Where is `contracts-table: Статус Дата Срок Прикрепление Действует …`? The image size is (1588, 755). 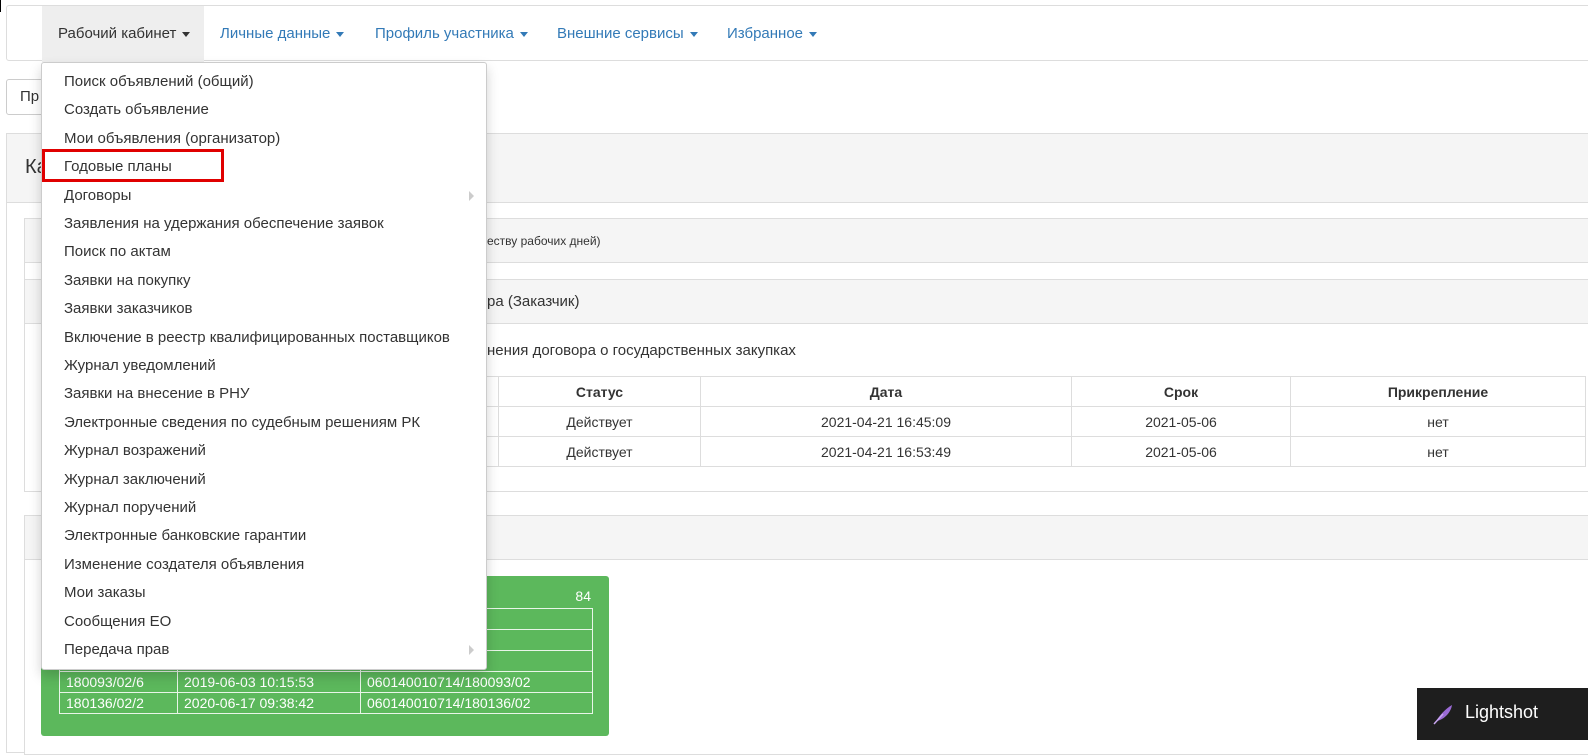 contracts-table: Статус Дата Срок Прикрепление Действует … is located at coordinates (1033, 421).